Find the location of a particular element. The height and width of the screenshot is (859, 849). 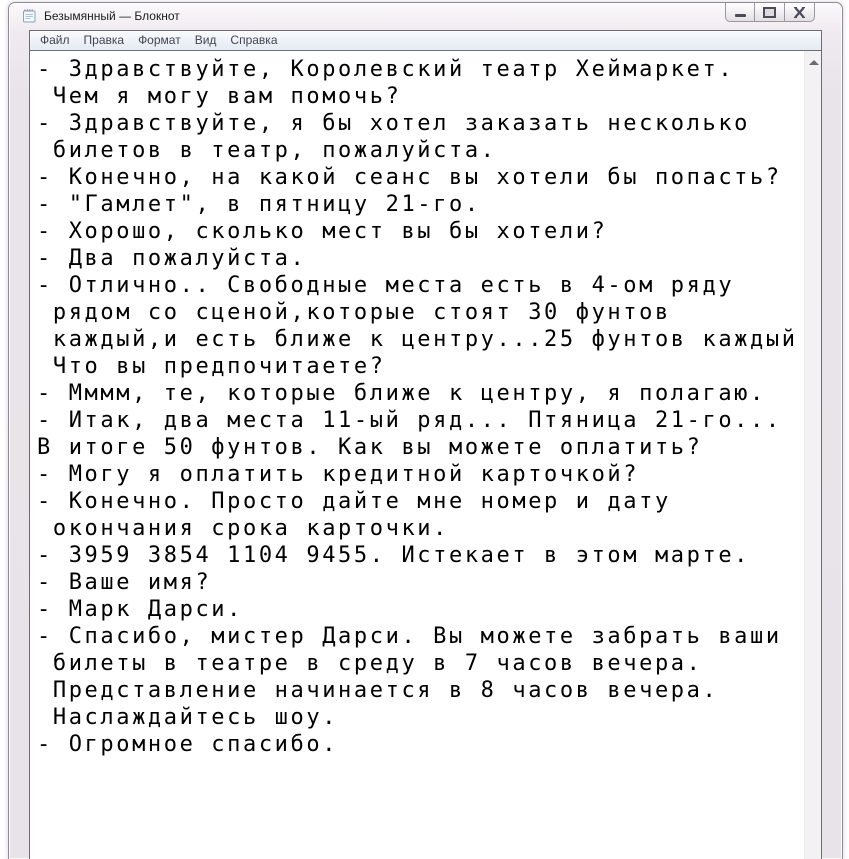

text-line: - "Гамлет", в пятницу 21-го. is located at coordinates (259, 204).